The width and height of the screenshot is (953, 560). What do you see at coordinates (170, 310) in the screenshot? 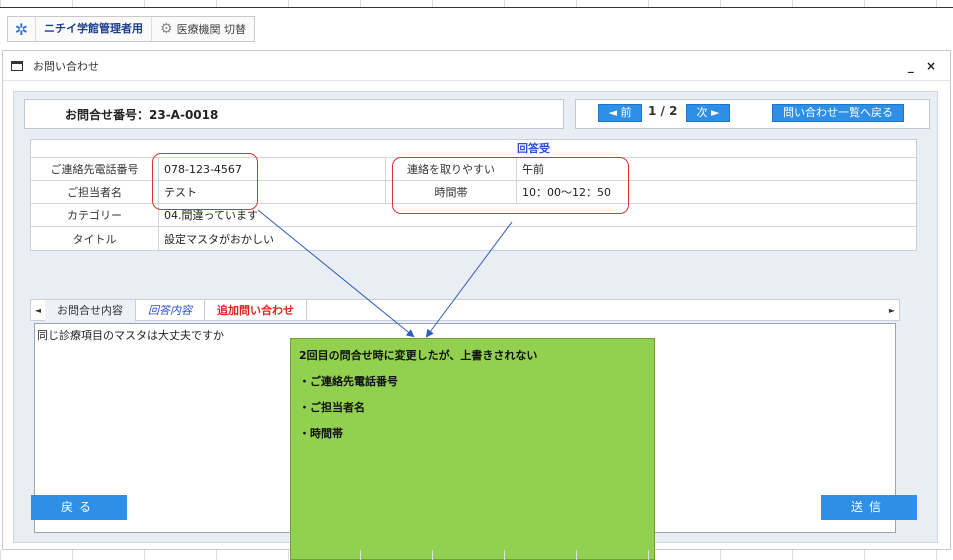
I see `tab-answer-content: 回答内容` at bounding box center [170, 310].